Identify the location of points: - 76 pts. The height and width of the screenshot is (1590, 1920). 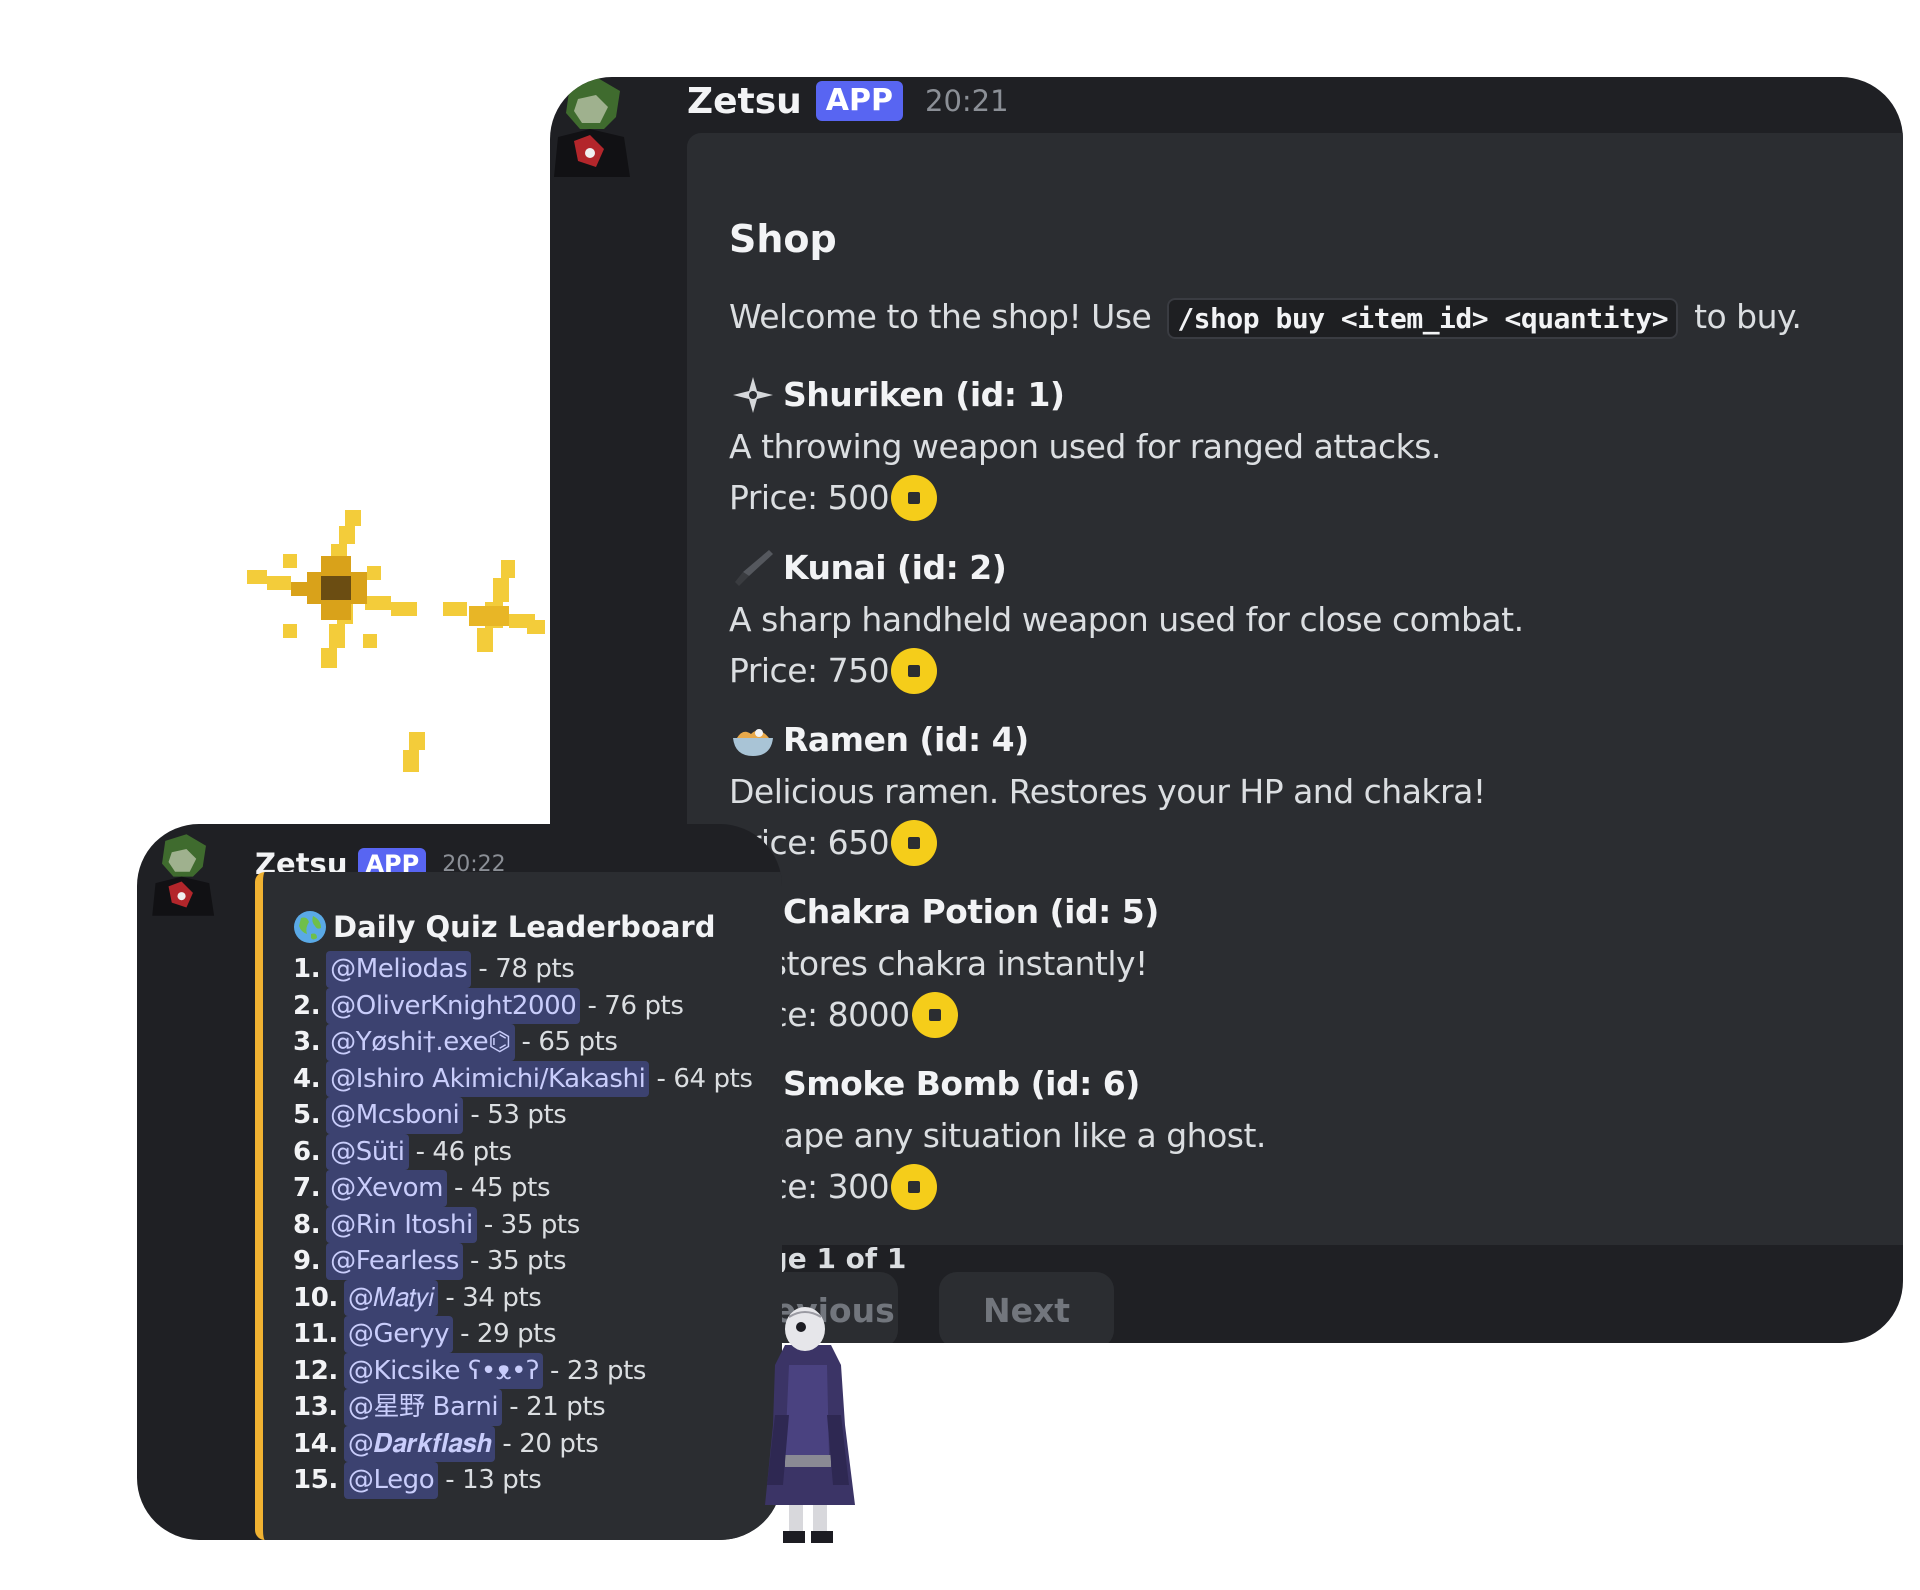
(635, 1005).